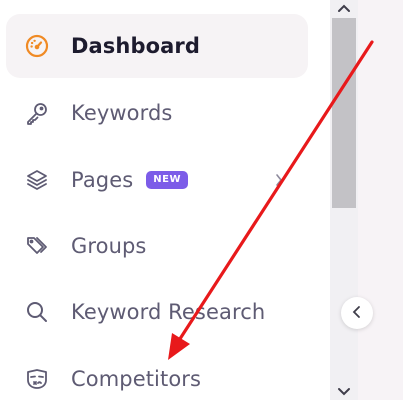 The height and width of the screenshot is (400, 403). Describe the element at coordinates (37, 180) in the screenshot. I see `layers-icon` at that location.